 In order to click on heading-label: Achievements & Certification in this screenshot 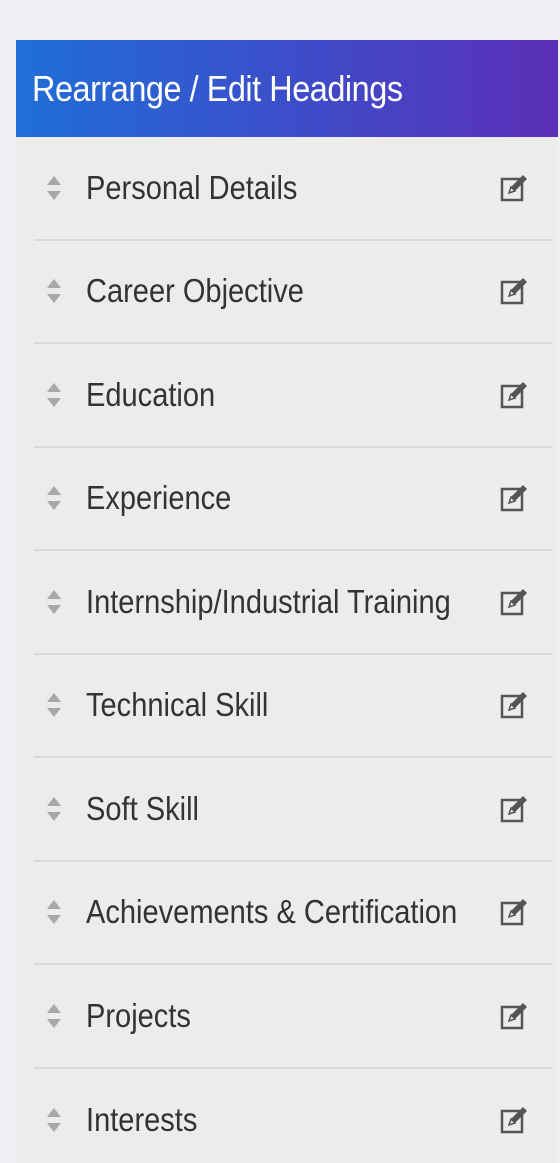, I will do `click(272, 912)`.